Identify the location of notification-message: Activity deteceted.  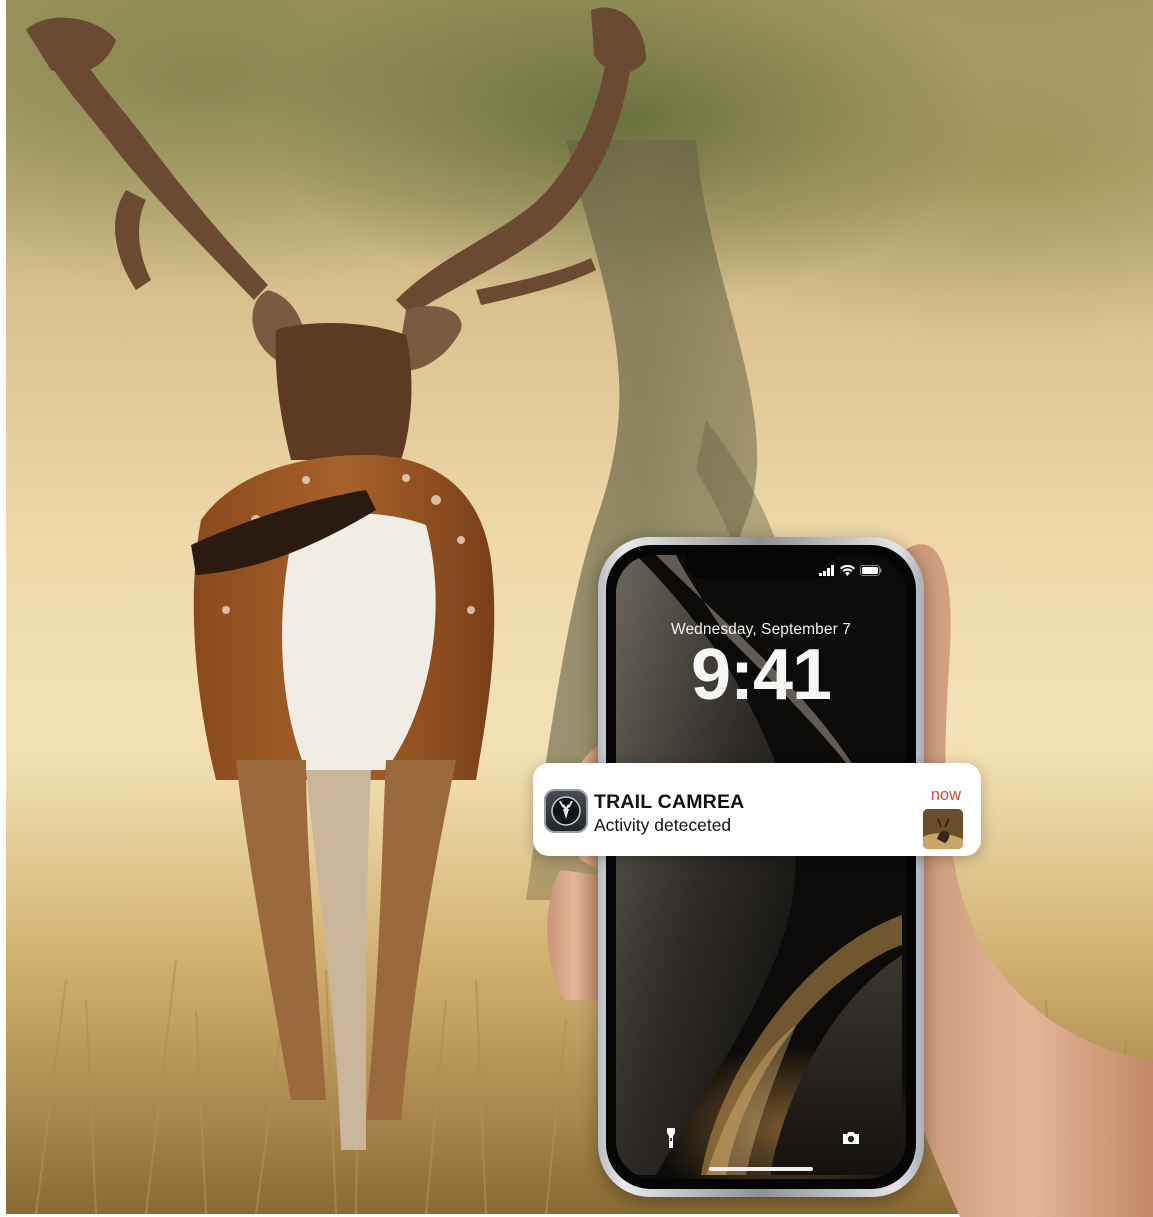
(663, 825).